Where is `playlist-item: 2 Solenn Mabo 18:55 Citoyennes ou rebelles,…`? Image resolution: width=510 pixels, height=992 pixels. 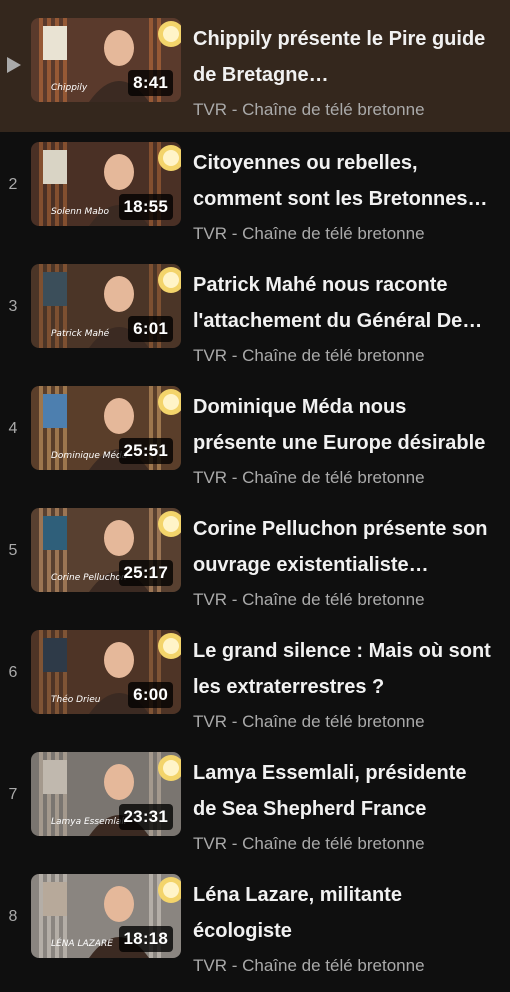 playlist-item: 2 Solenn Mabo 18:55 Citoyennes ou rebelles,… is located at coordinates (255, 193).